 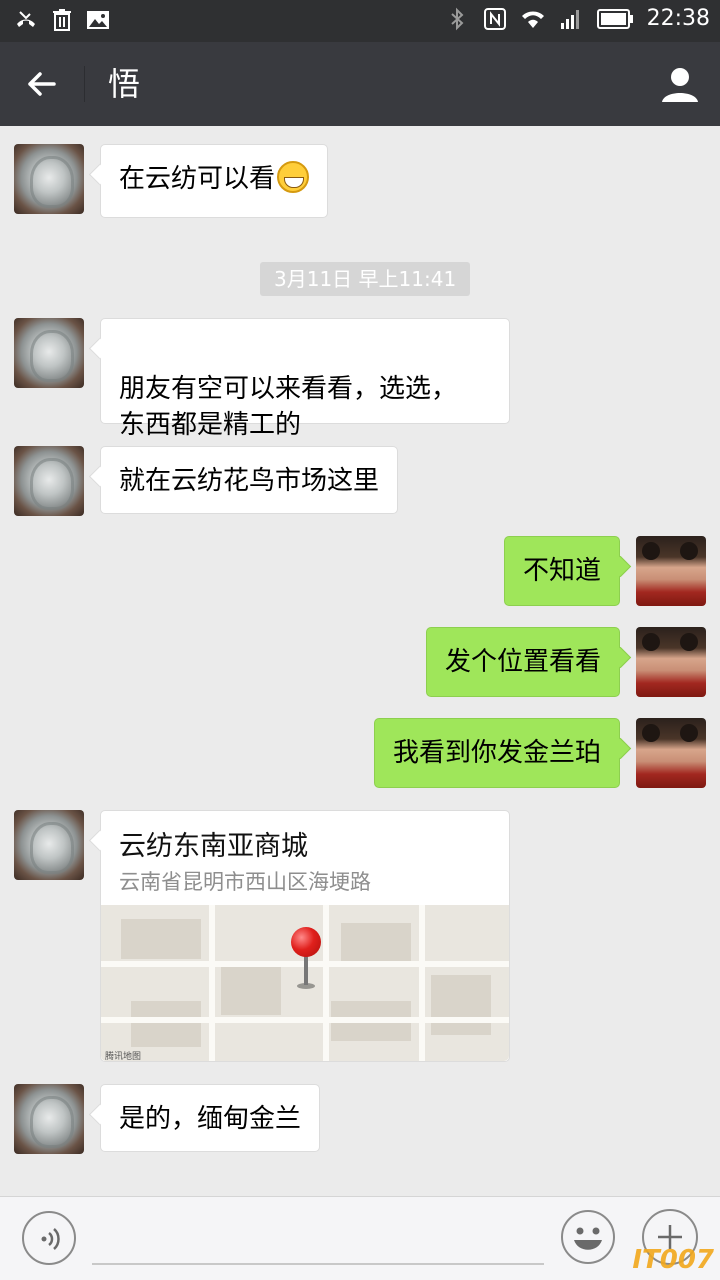 I want to click on input-bar: IT007, so click(x=360, y=1238).